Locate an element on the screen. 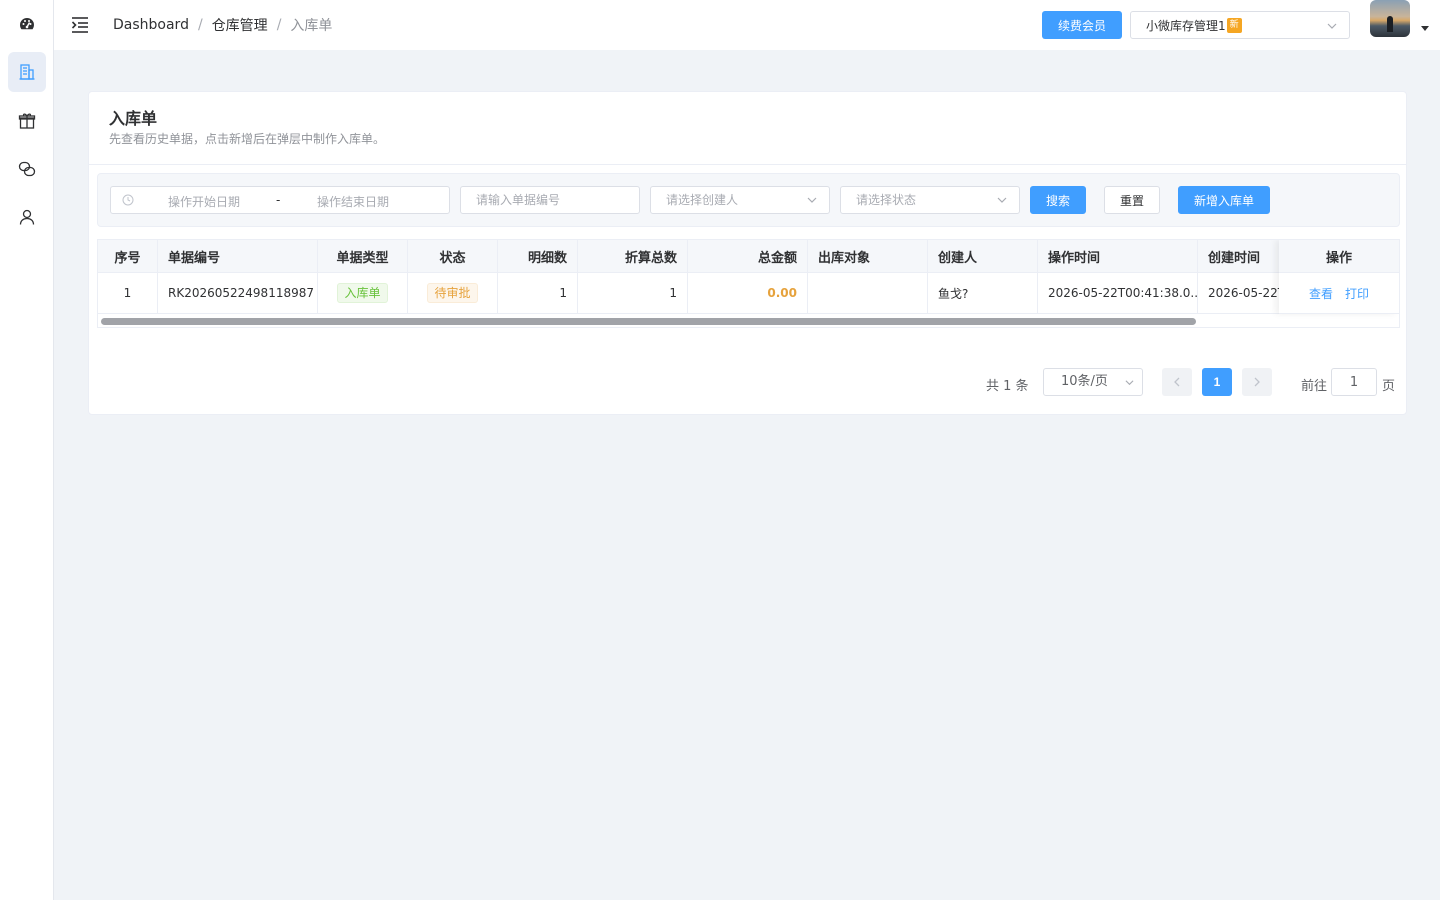 The height and width of the screenshot is (900, 1440). breadcrumb-current: 入库单 is located at coordinates (311, 26).